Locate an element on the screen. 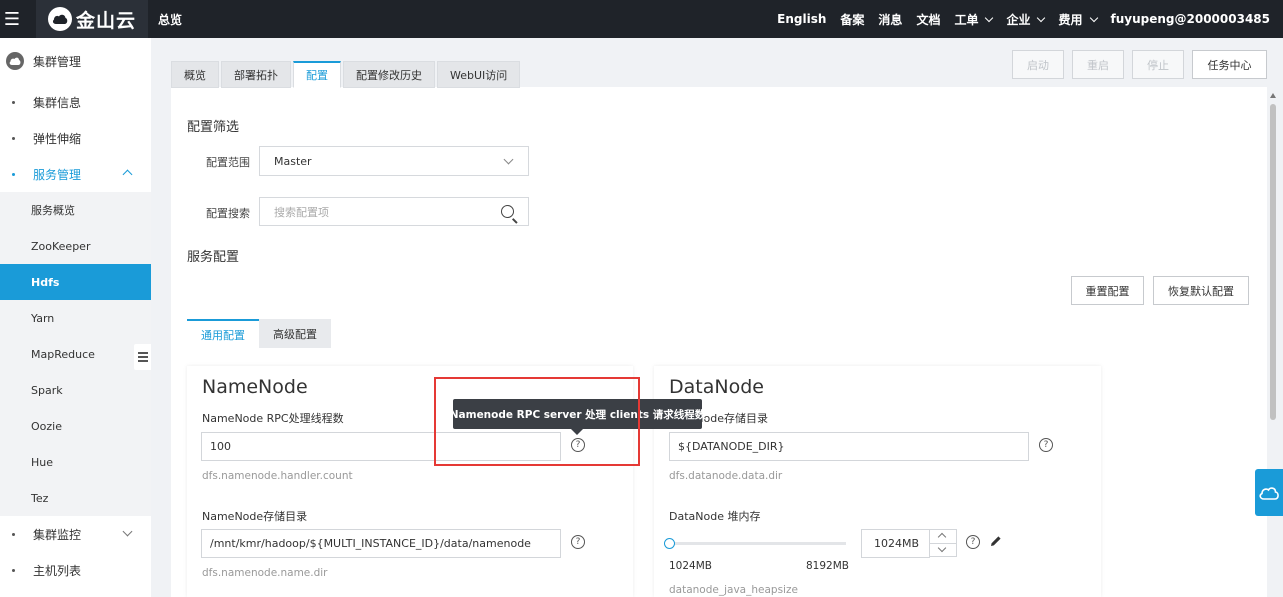 Image resolution: width=1283 pixels, height=597 pixels. heap-size-input: 1024MB is located at coordinates (895, 543).